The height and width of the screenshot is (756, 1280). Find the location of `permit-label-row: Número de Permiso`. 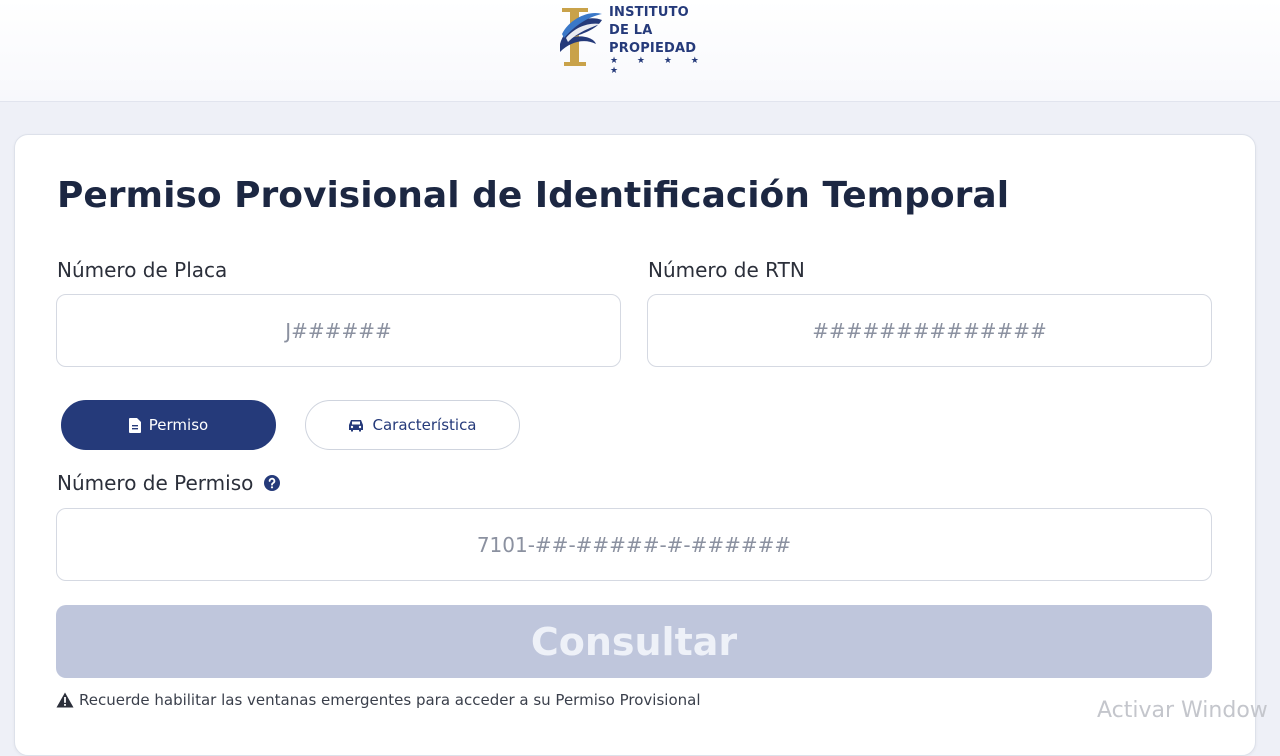

permit-label-row: Número de Permiso is located at coordinates (168, 483).